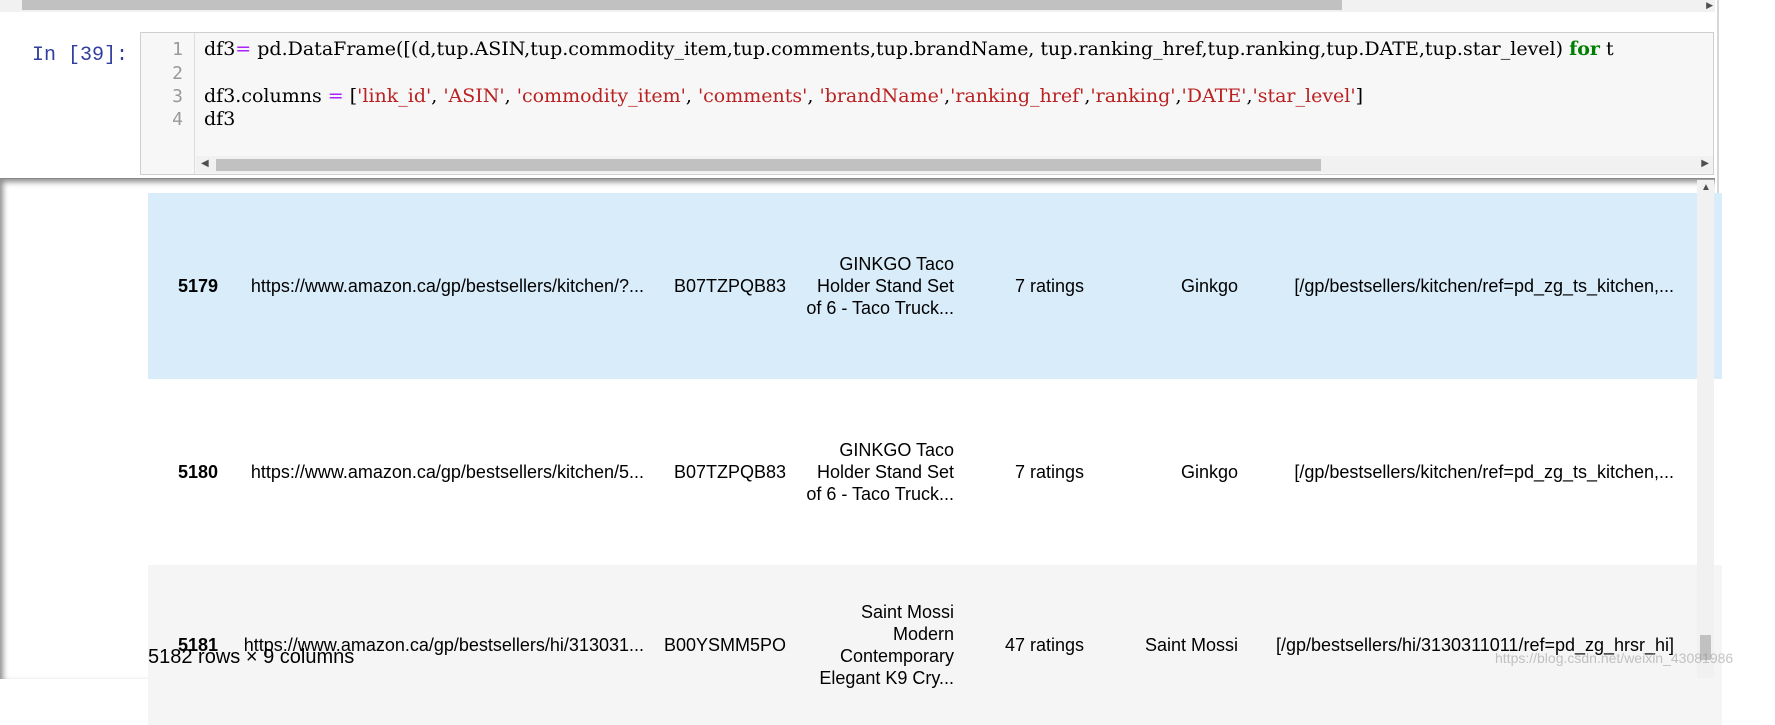 This screenshot has width=1775, height=725. I want to click on outer-horizontal-scrollbar: ▶, so click(857, 6).